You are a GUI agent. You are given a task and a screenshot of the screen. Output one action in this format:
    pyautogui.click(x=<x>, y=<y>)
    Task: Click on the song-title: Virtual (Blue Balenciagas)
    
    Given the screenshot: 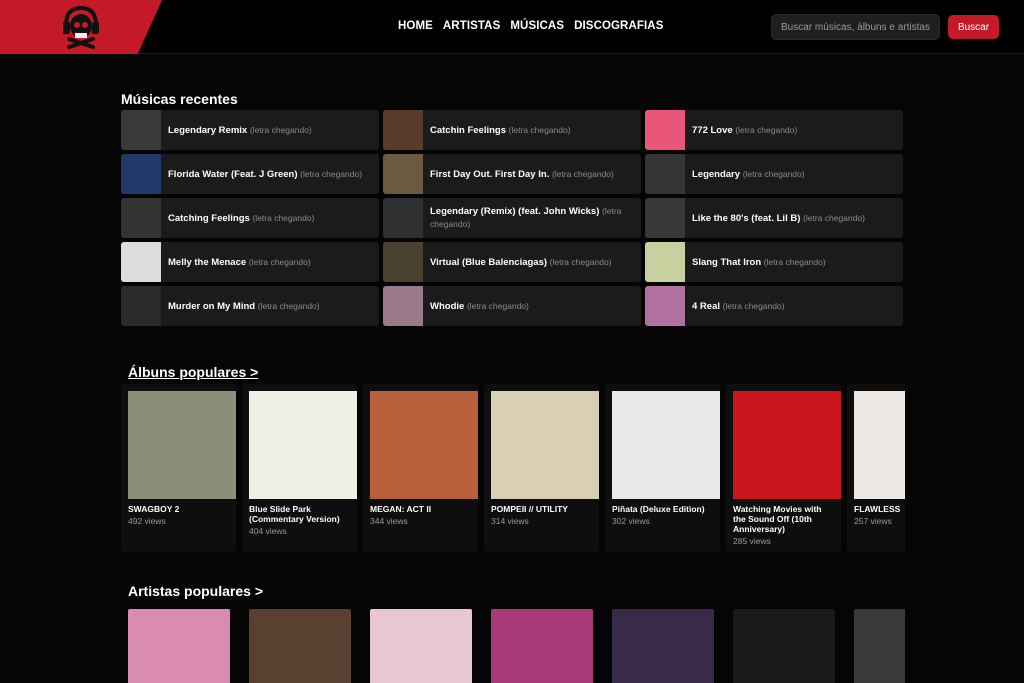 What is the action you would take?
    pyautogui.click(x=489, y=262)
    